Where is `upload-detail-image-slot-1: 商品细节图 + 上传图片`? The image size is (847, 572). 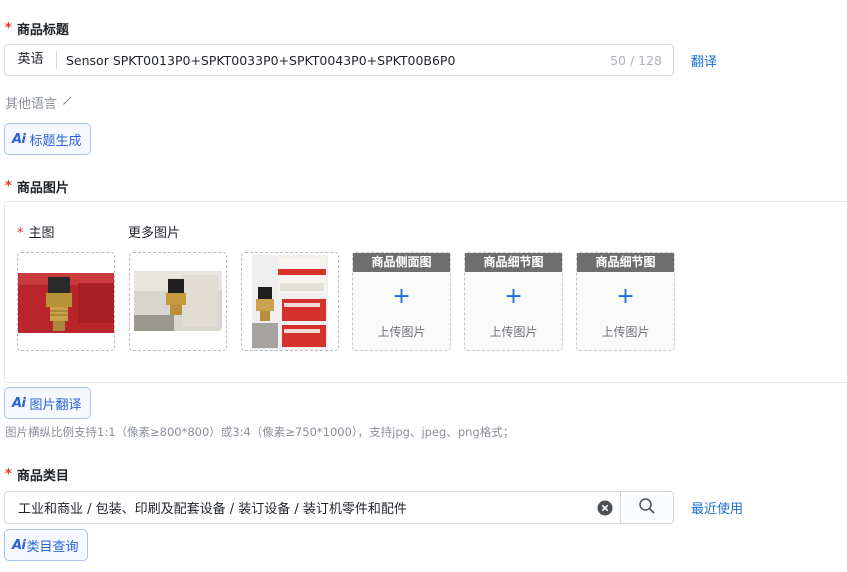 upload-detail-image-slot-1: 商品细节图 + 上传图片 is located at coordinates (513, 301).